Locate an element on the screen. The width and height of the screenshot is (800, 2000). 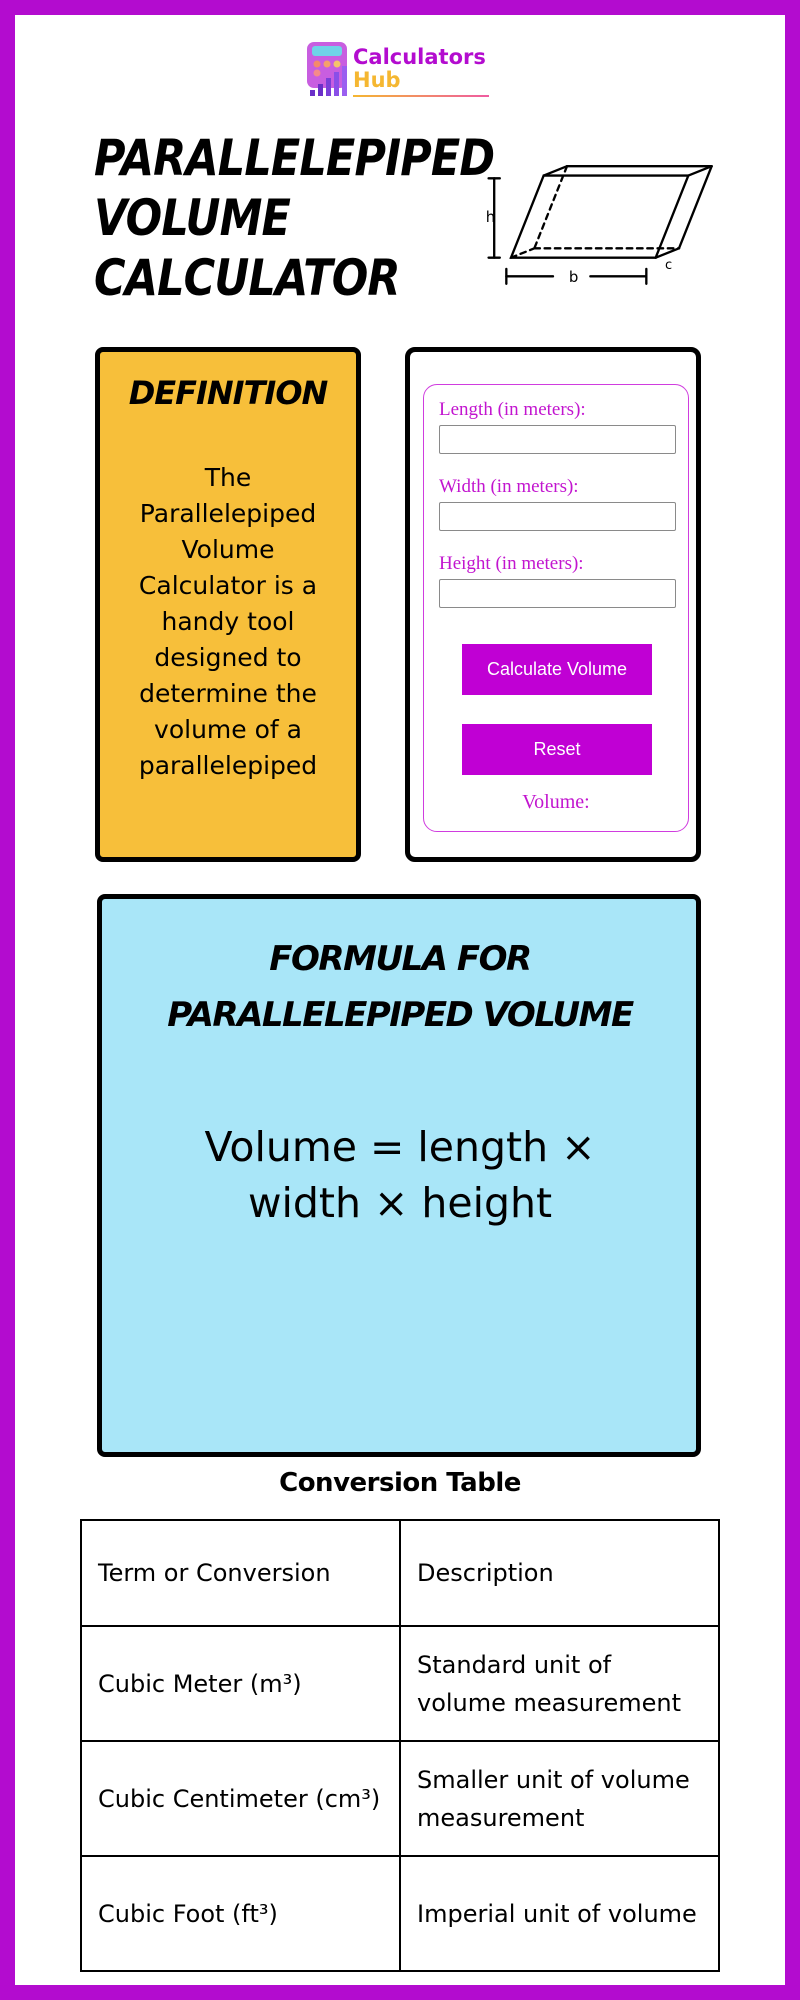
parallelepiped-diagram-icon: h b c is located at coordinates (599, 225).